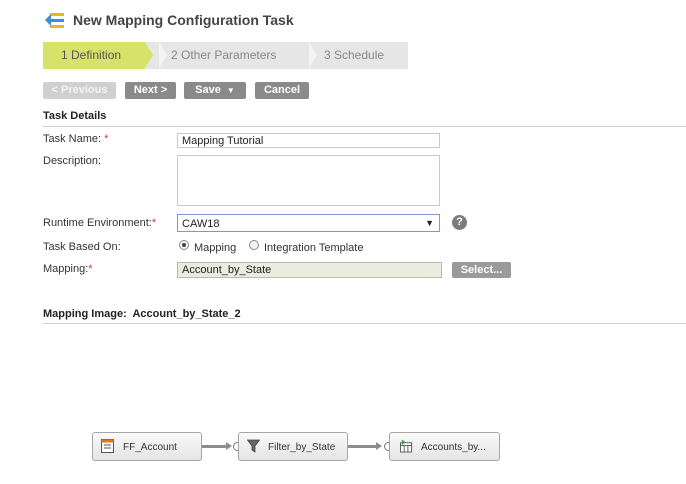 This screenshot has width=686, height=484. I want to click on chevron-down-icon: ▼, so click(230, 90).